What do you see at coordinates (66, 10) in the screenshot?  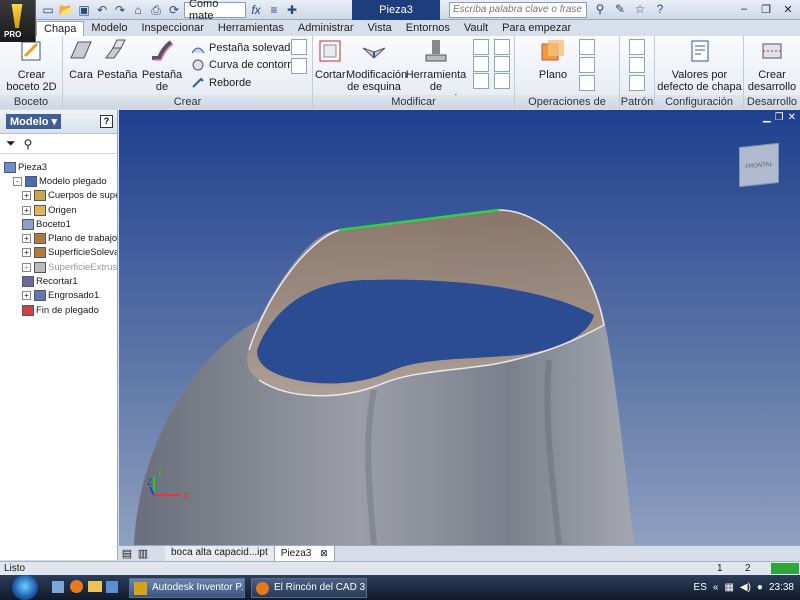 I see `open-icon: 📂` at bounding box center [66, 10].